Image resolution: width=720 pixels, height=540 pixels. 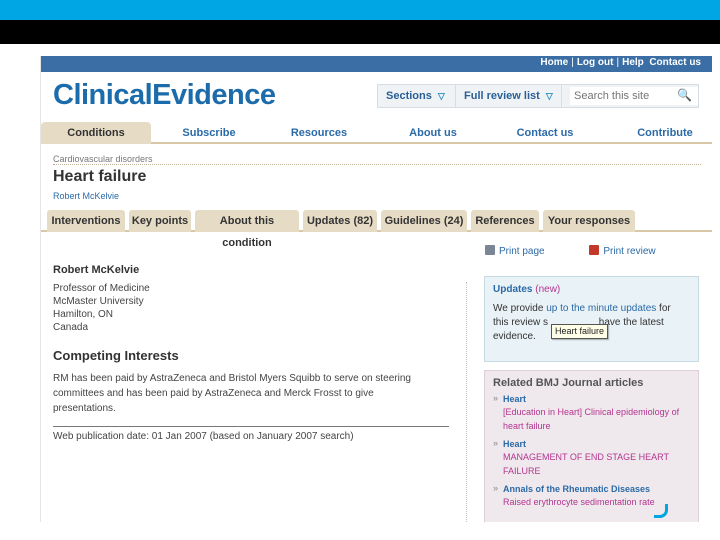 I want to click on print-page-link: Print page, so click(x=515, y=251).